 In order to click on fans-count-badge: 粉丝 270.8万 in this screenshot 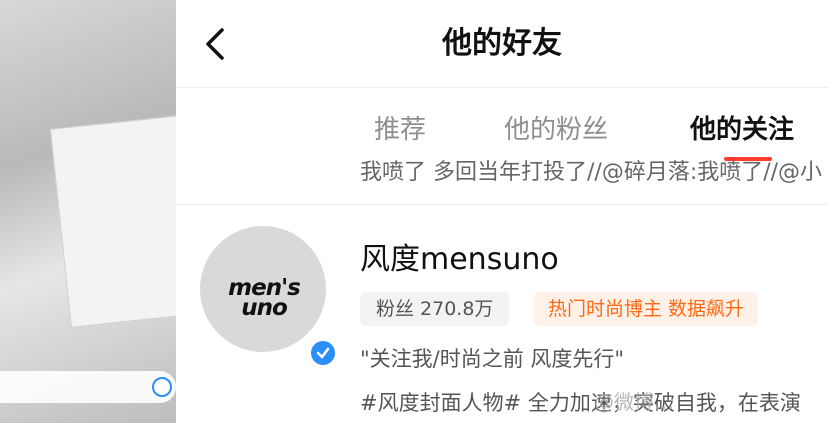, I will do `click(435, 309)`.